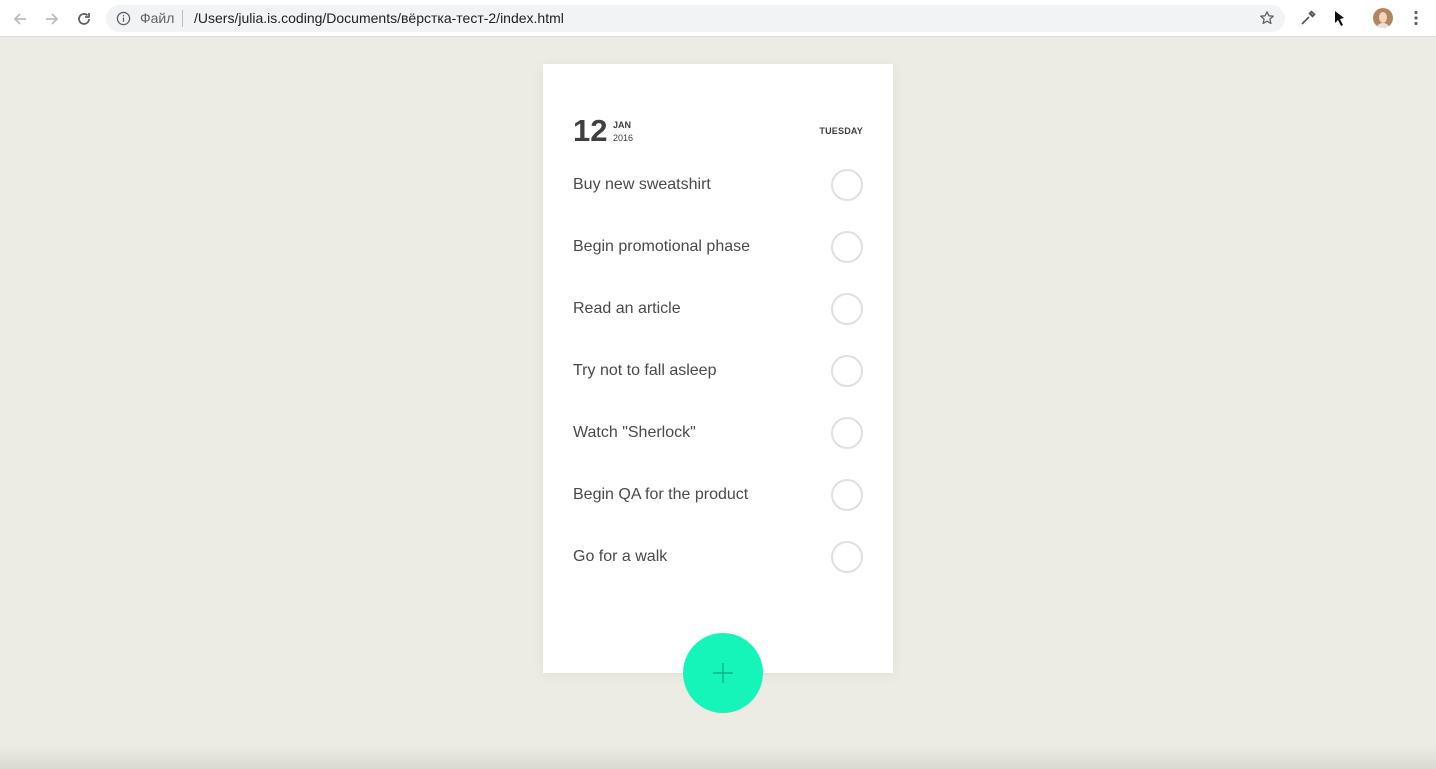 This screenshot has height=769, width=1436. What do you see at coordinates (634, 432) in the screenshot?
I see `task-label: Watch "Sherlock"` at bounding box center [634, 432].